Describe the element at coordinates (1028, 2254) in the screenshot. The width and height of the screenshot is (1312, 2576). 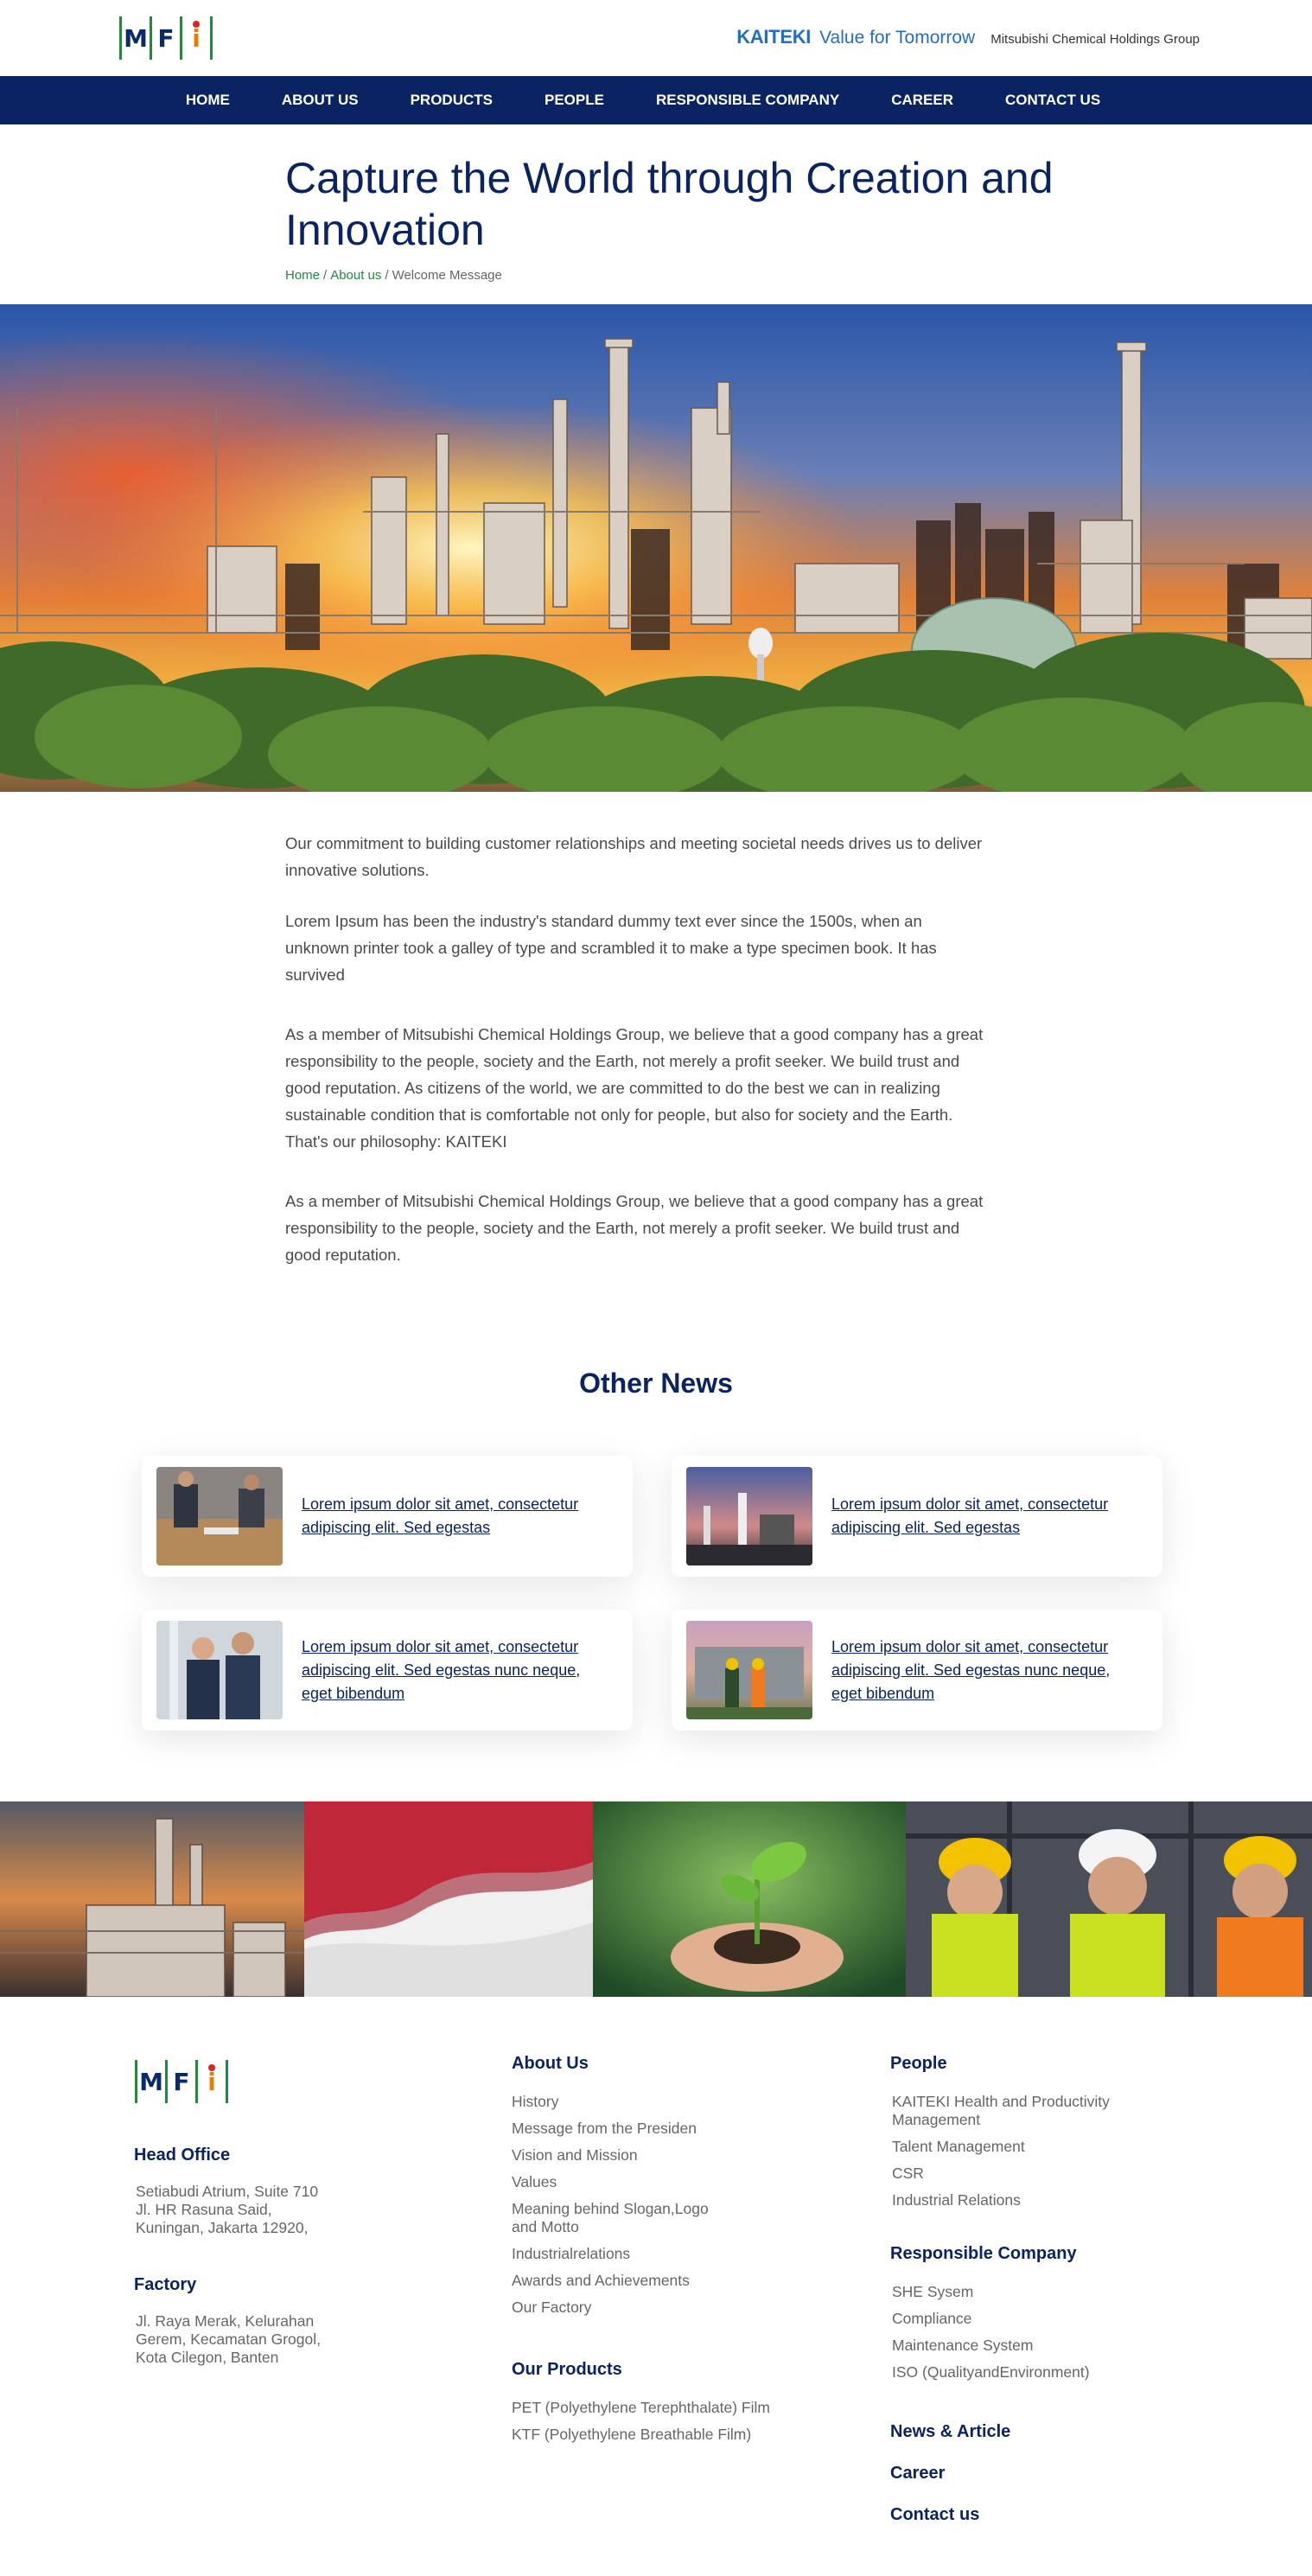
I see `footer-responsible-heading: Responsible Company` at that location.